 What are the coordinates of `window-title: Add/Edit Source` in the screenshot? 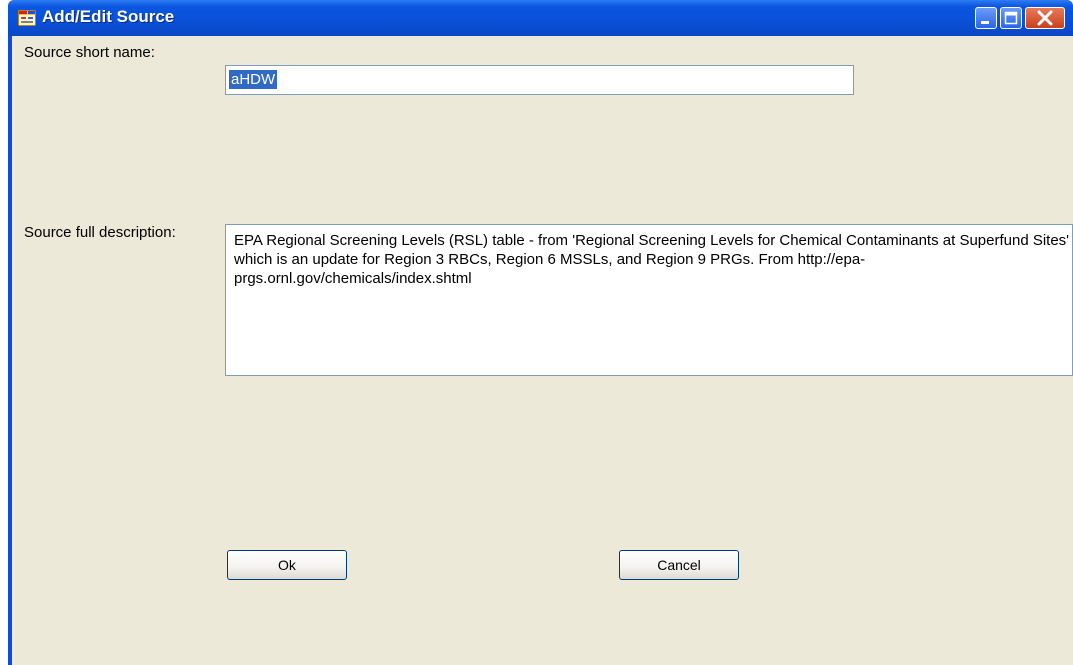 It's located at (108, 16).